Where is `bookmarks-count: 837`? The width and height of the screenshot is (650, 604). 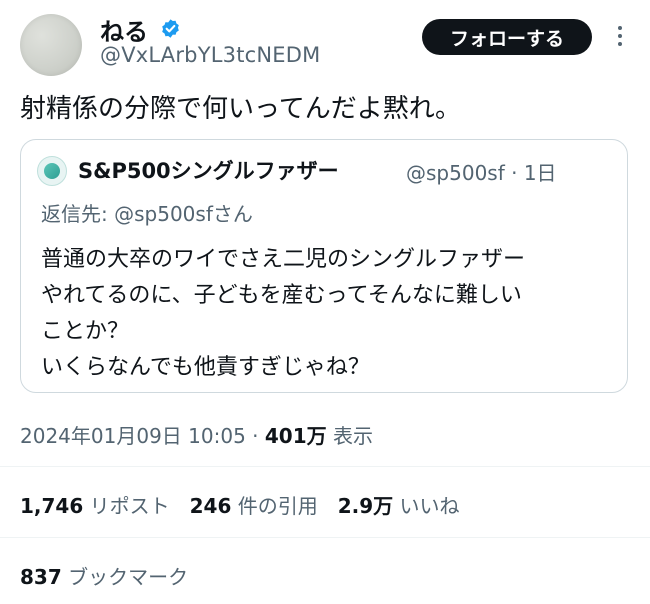 bookmarks-count: 837 is located at coordinates (41, 577).